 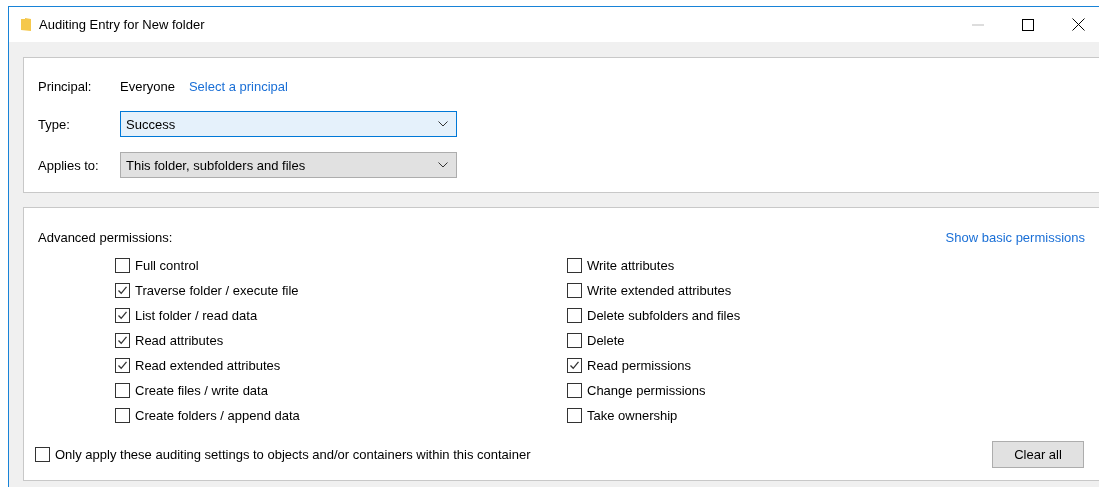 What do you see at coordinates (288, 124) in the screenshot?
I see `dropdown: Success` at bounding box center [288, 124].